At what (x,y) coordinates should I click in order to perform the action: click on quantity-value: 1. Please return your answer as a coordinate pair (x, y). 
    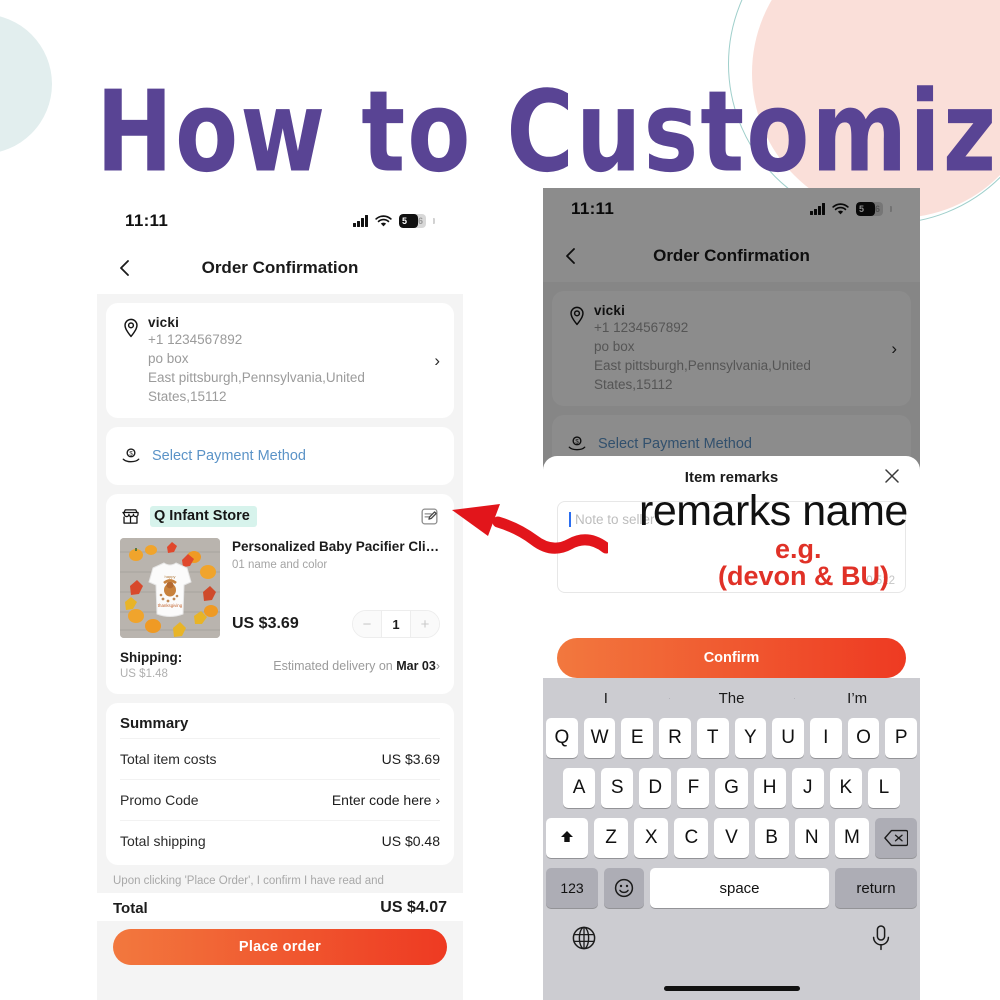
    Looking at the image, I should click on (396, 624).